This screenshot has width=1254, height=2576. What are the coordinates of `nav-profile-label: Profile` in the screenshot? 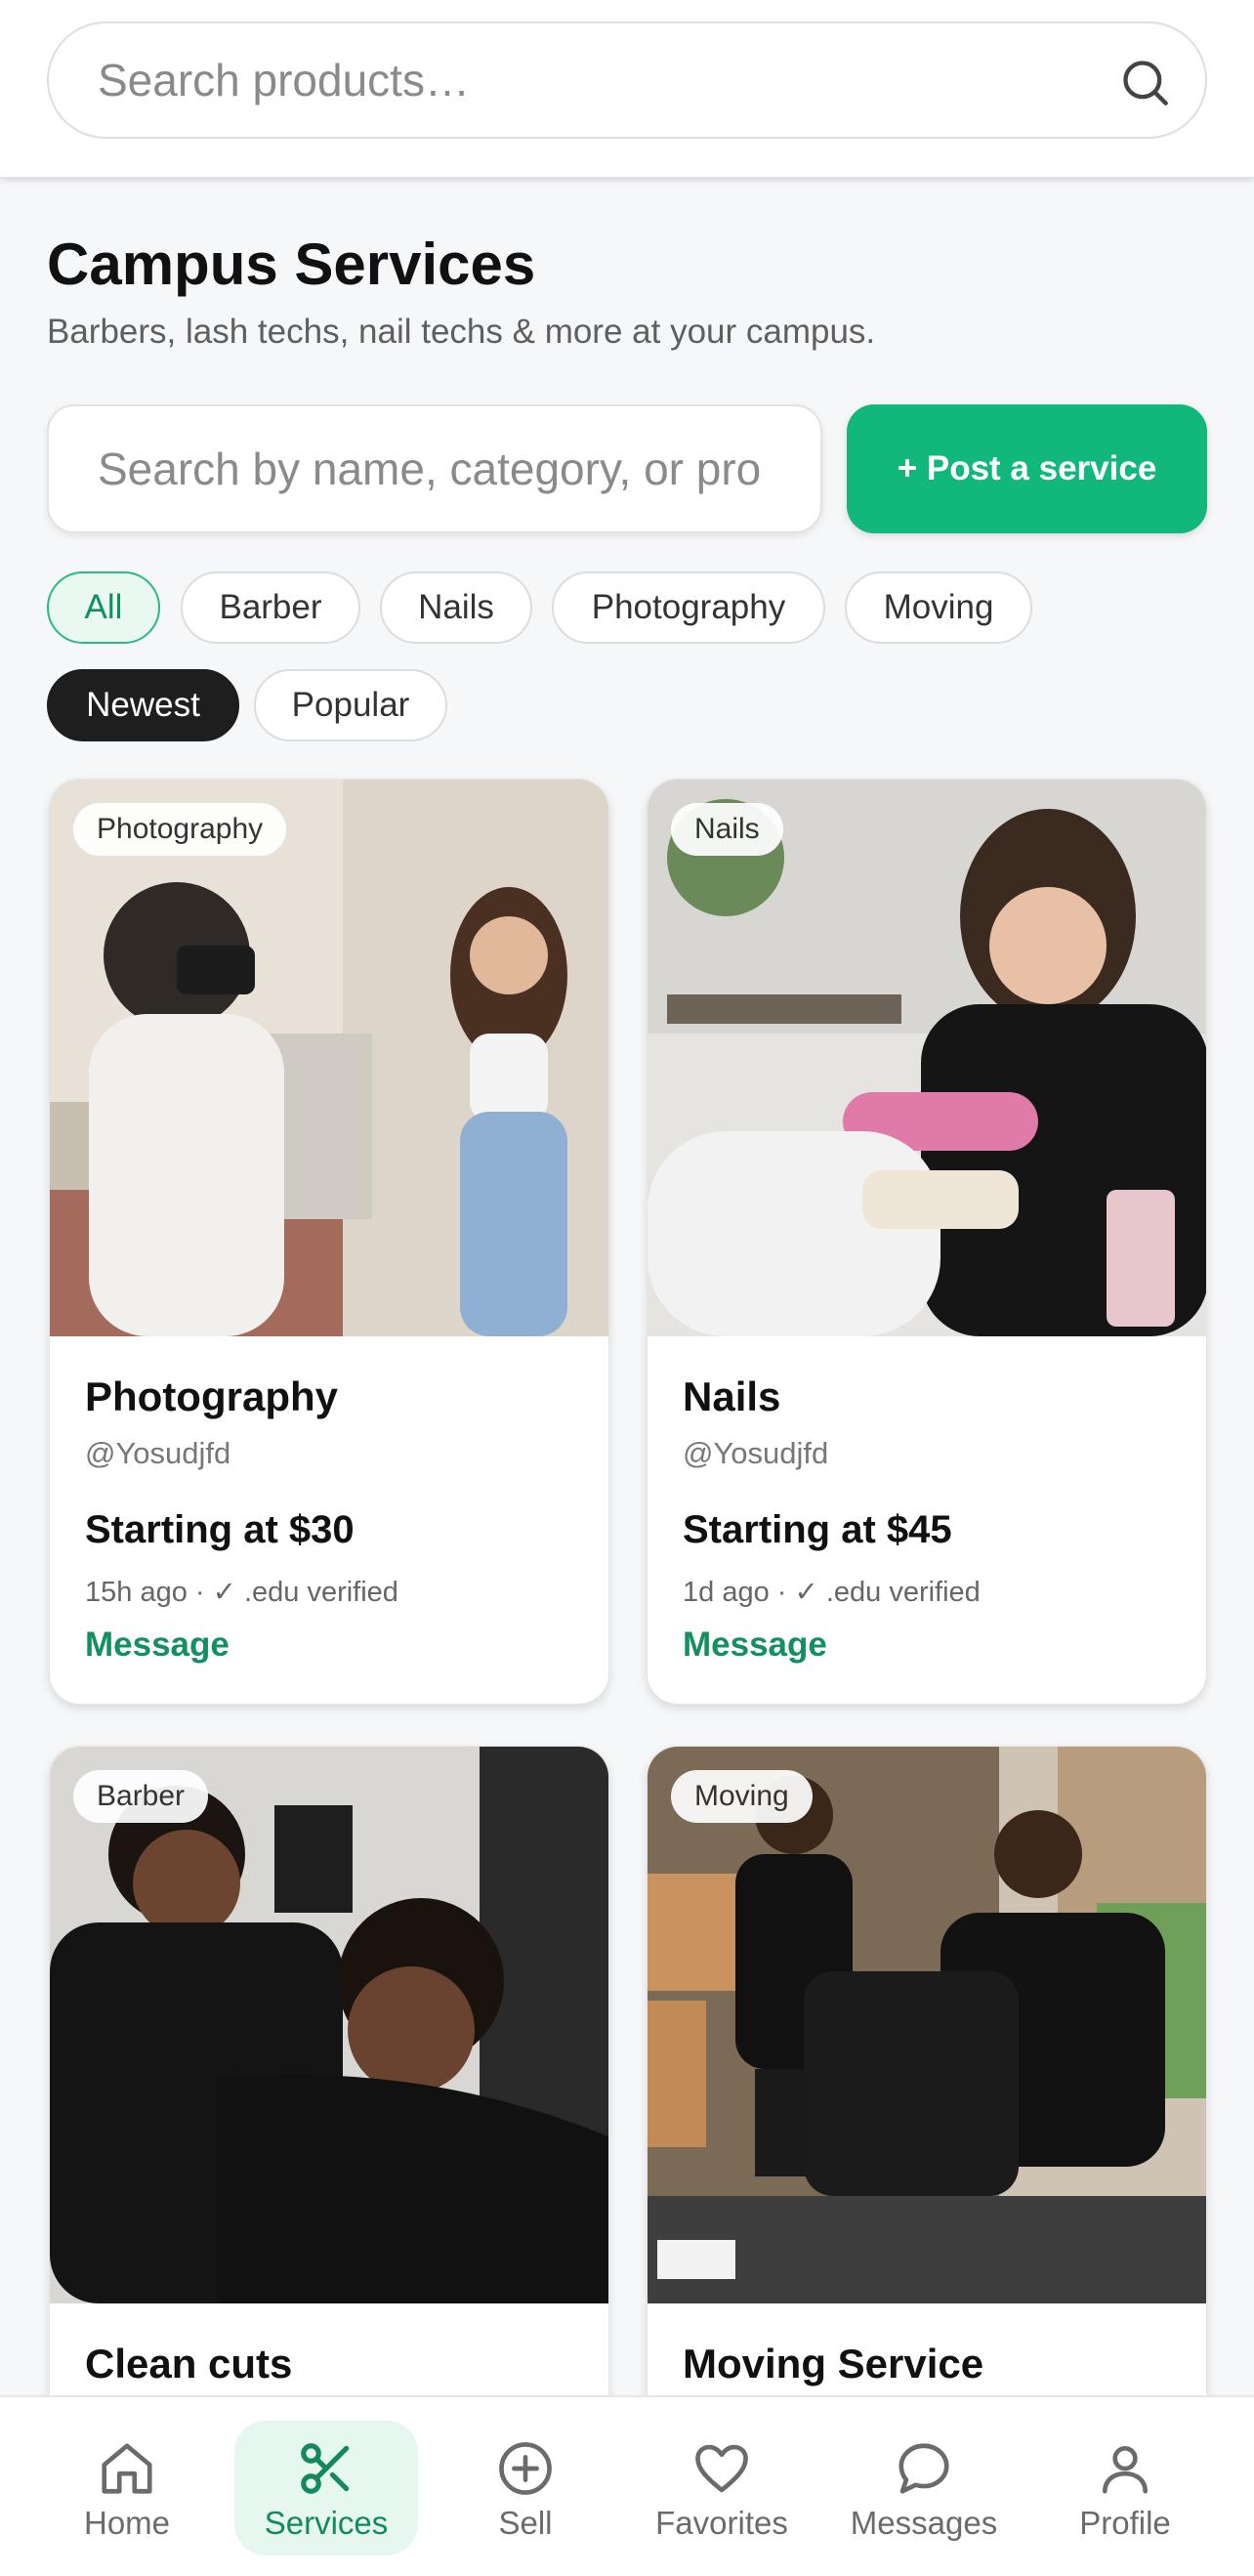 It's located at (1125, 2523).